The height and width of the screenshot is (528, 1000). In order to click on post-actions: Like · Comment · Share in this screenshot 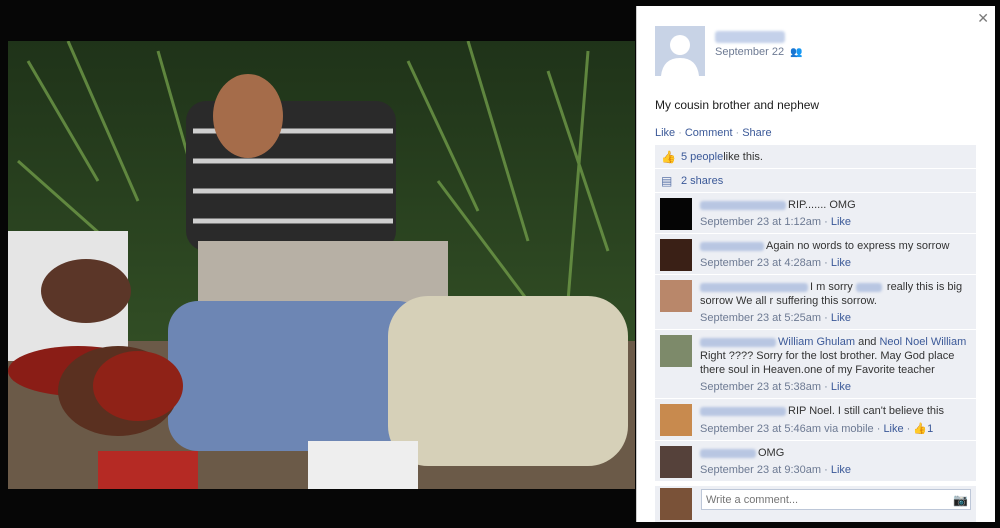, I will do `click(713, 133)`.